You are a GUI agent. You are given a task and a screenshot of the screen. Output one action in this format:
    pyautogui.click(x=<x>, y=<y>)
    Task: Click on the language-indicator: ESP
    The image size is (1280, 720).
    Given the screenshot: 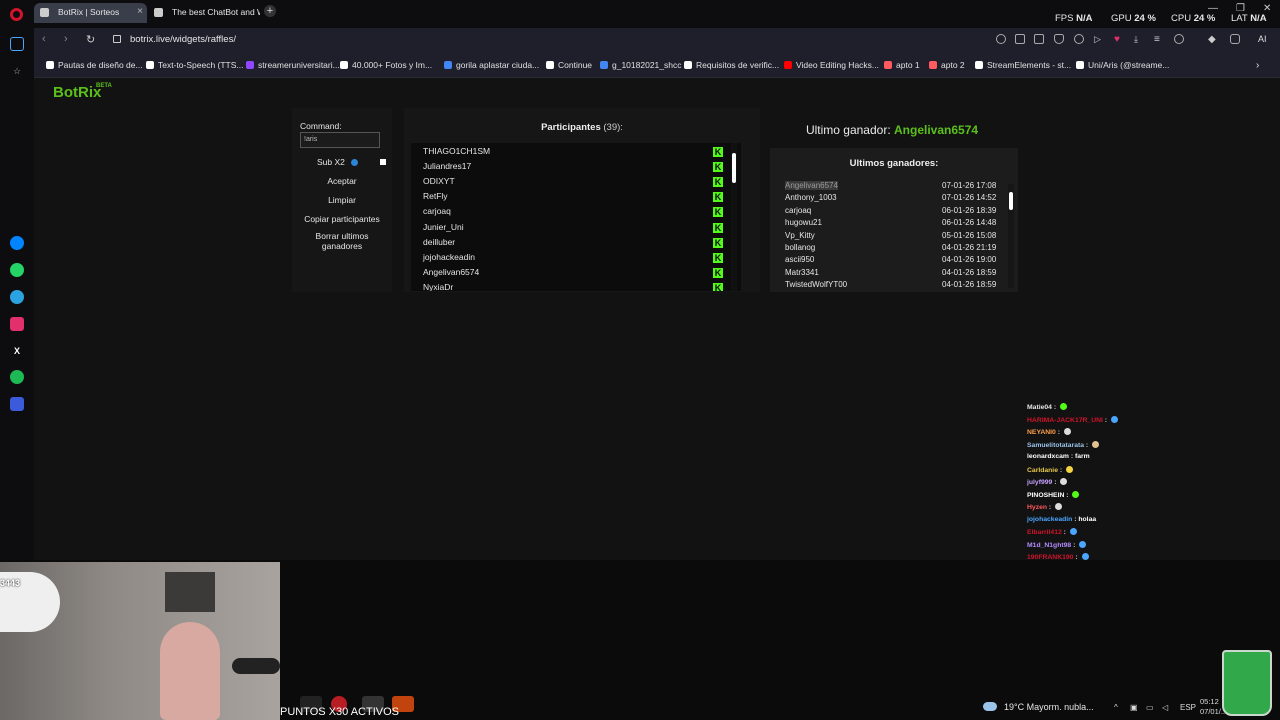 What is the action you would take?
    pyautogui.click(x=1188, y=707)
    